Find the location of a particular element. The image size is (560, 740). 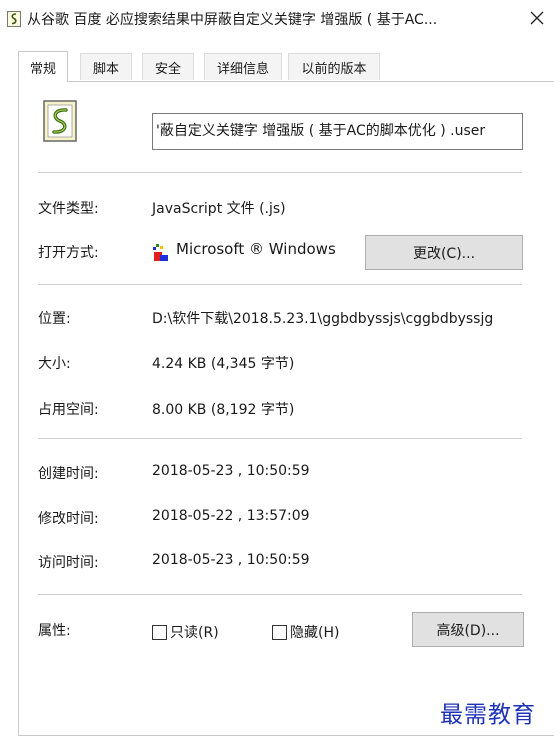

tab-label: 详细信息 is located at coordinates (242, 69).